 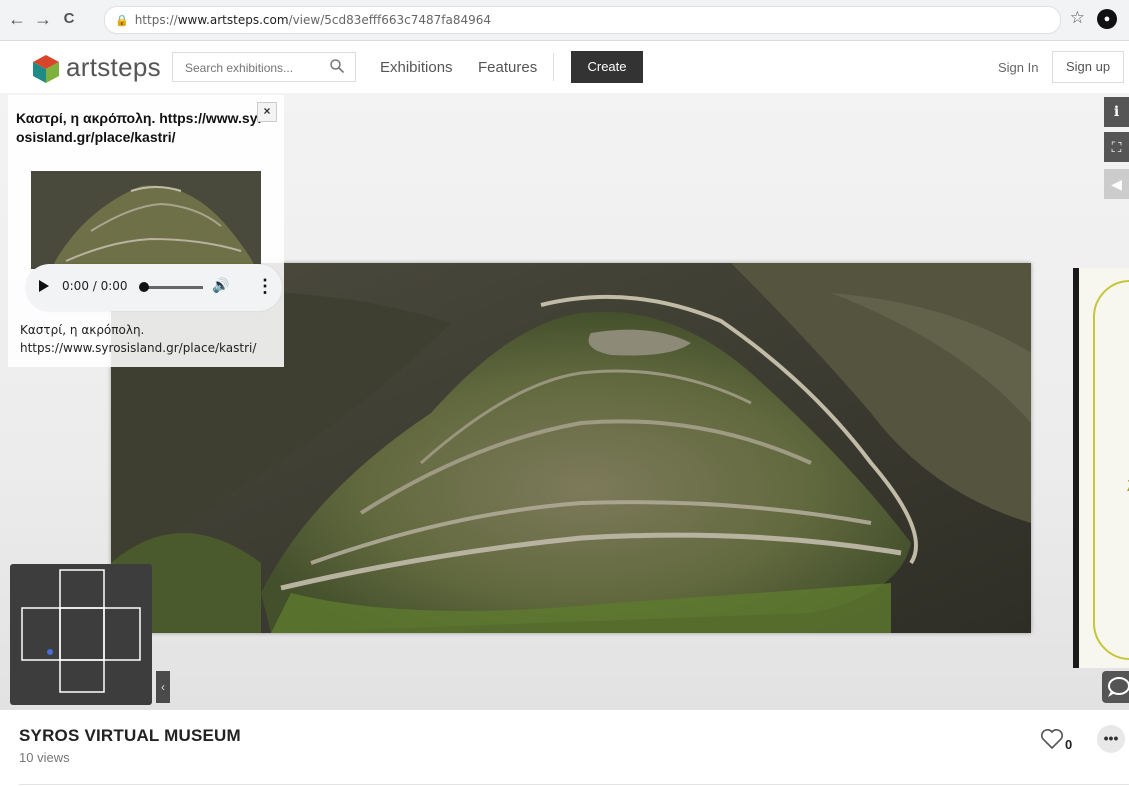 I want to click on extension-icon: ●, so click(x=1107, y=19).